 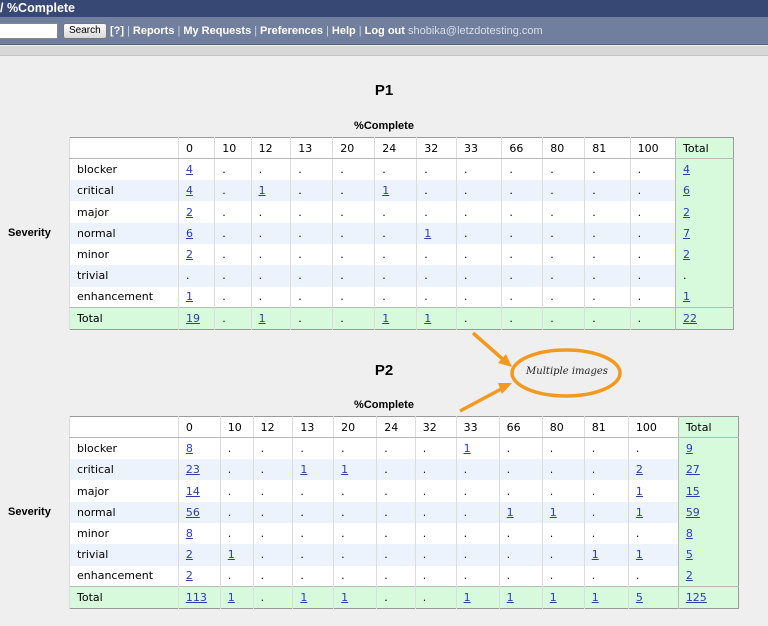 I want to click on annotation-arrow-lower, so click(x=482, y=399).